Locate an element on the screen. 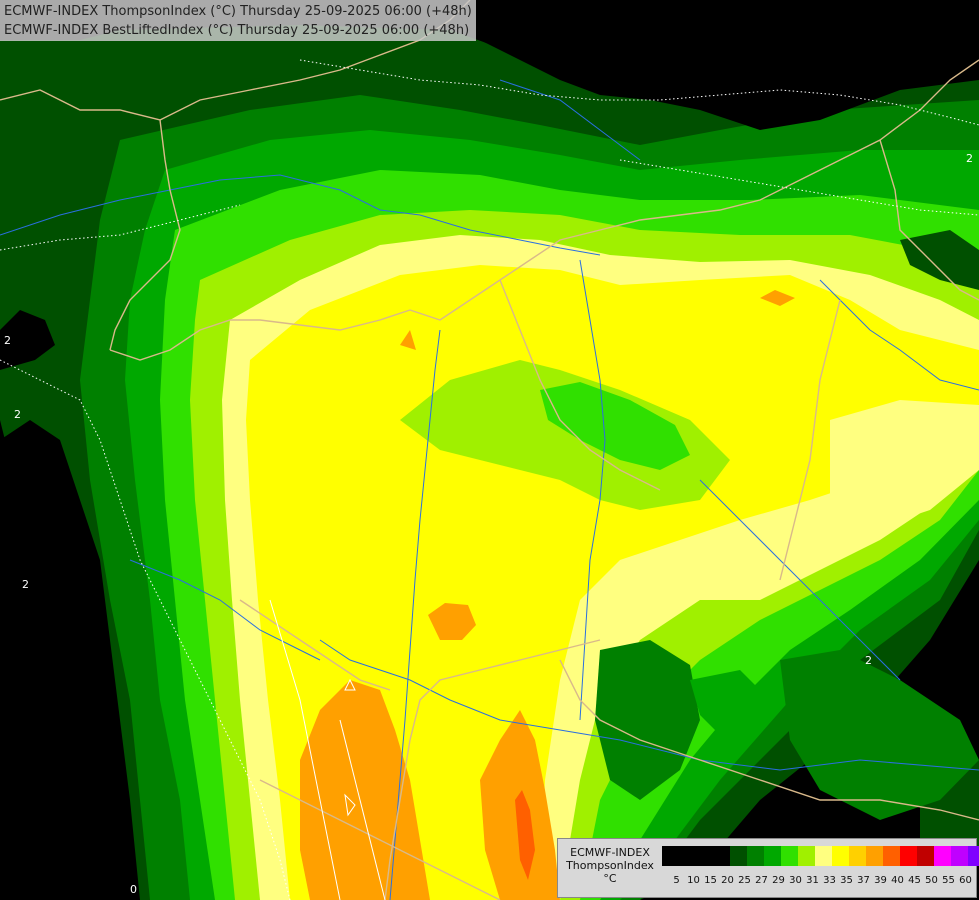  legend-tick-label: 20 is located at coordinates (727, 880).